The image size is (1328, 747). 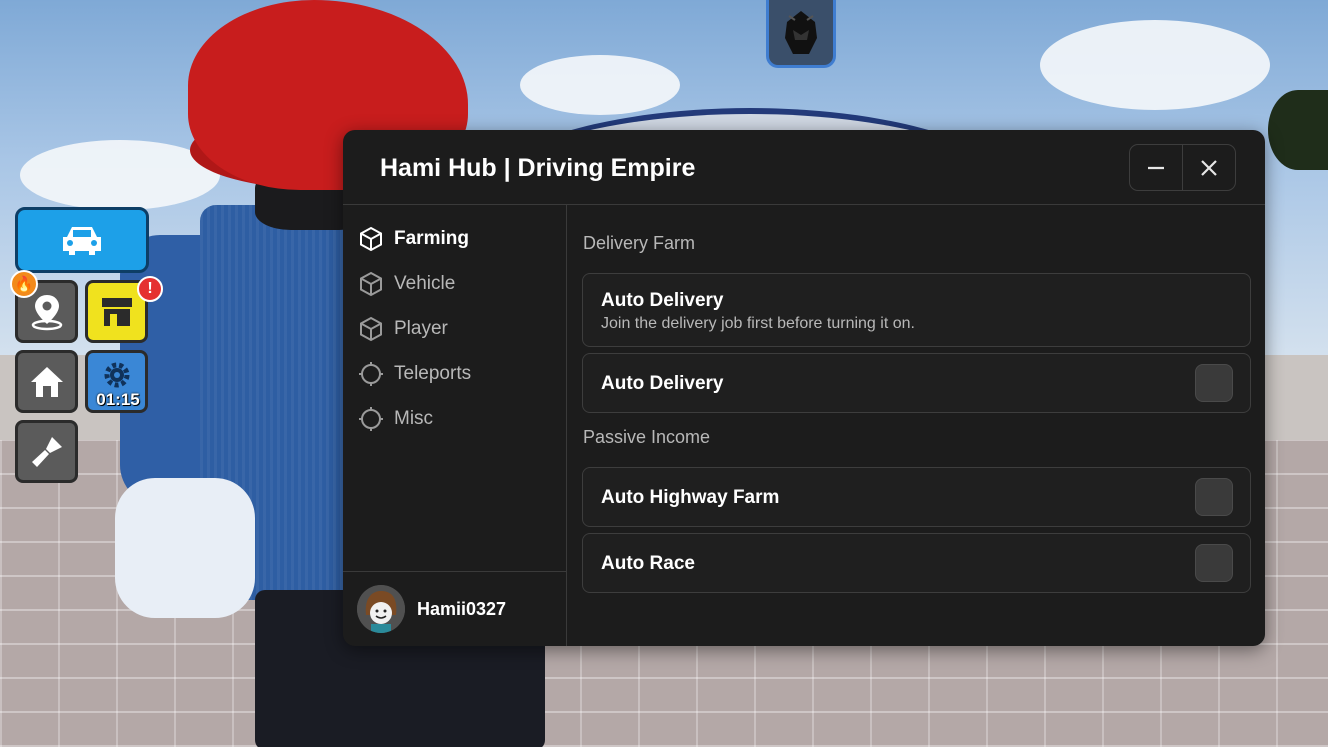 I want to click on sidebar-item-vehicle: Vehicle, so click(x=406, y=284).